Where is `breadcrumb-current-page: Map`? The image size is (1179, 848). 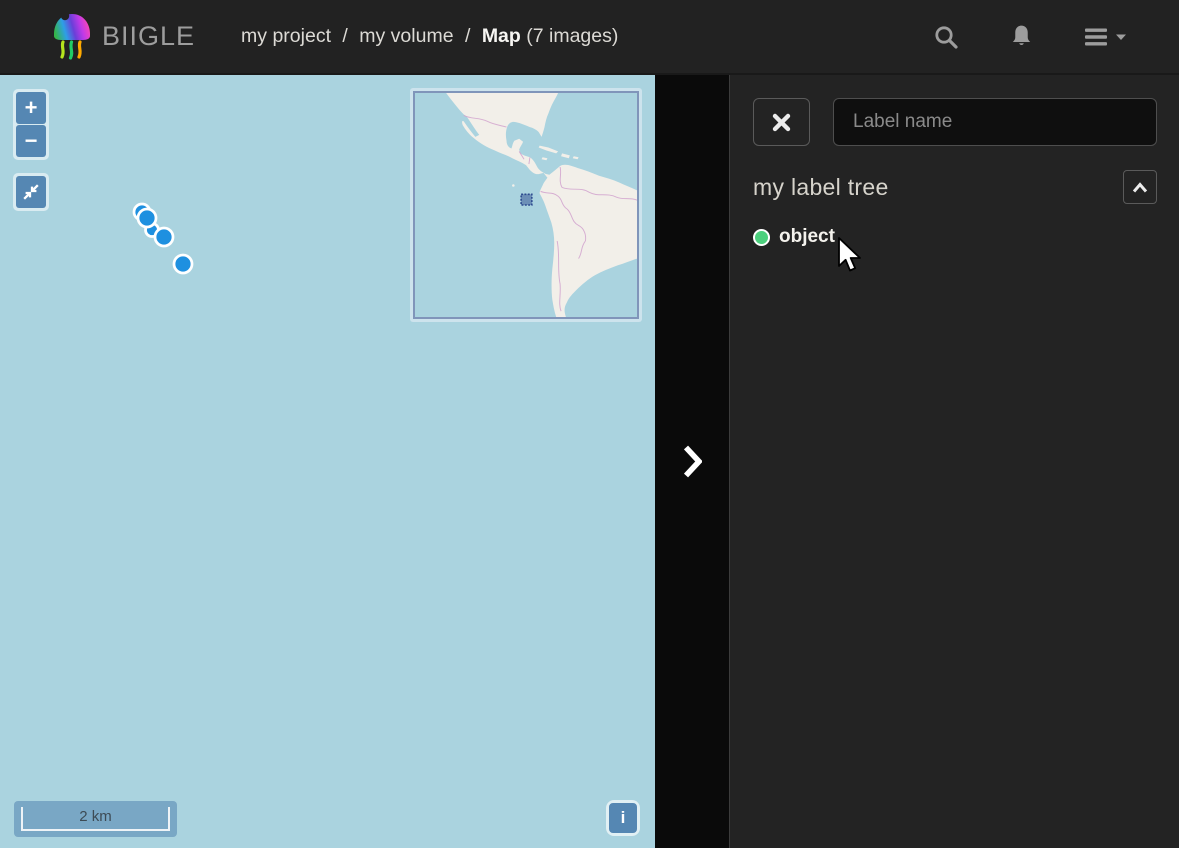
breadcrumb-current-page: Map is located at coordinates (501, 36).